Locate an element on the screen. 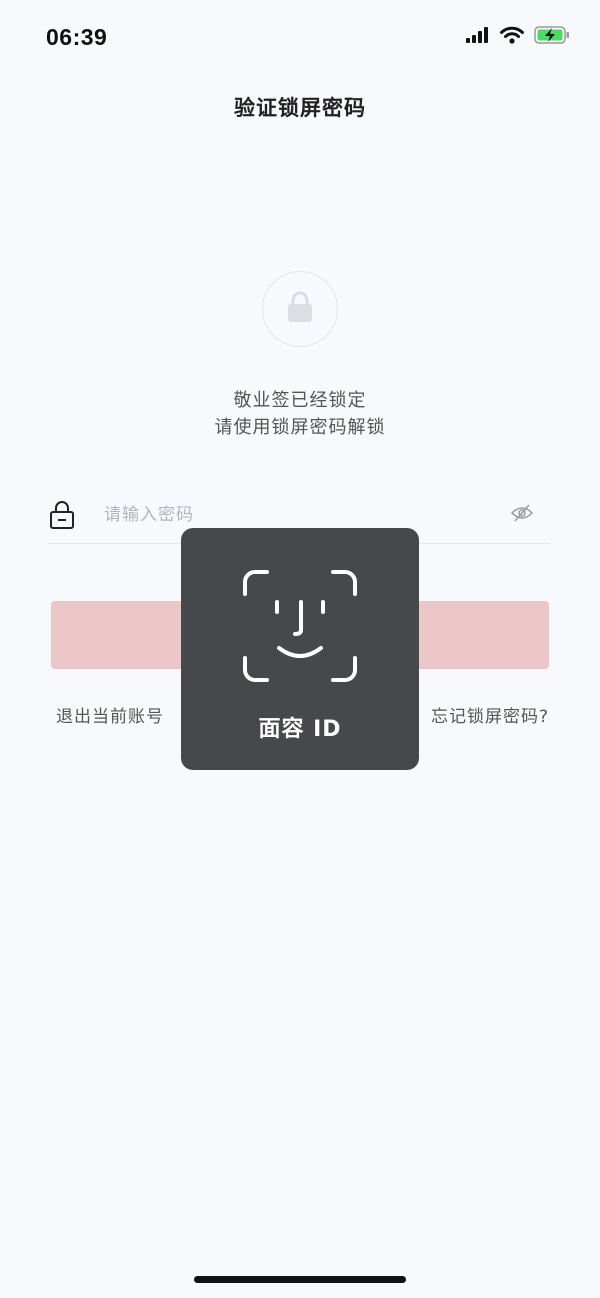 The image size is (600, 1298). status-time: 06:39 is located at coordinates (77, 37).